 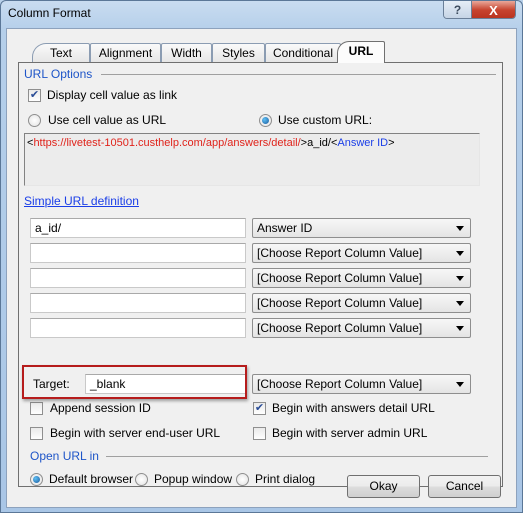 I want to click on target-column-select: [Choose Report Column Value], so click(x=361, y=384).